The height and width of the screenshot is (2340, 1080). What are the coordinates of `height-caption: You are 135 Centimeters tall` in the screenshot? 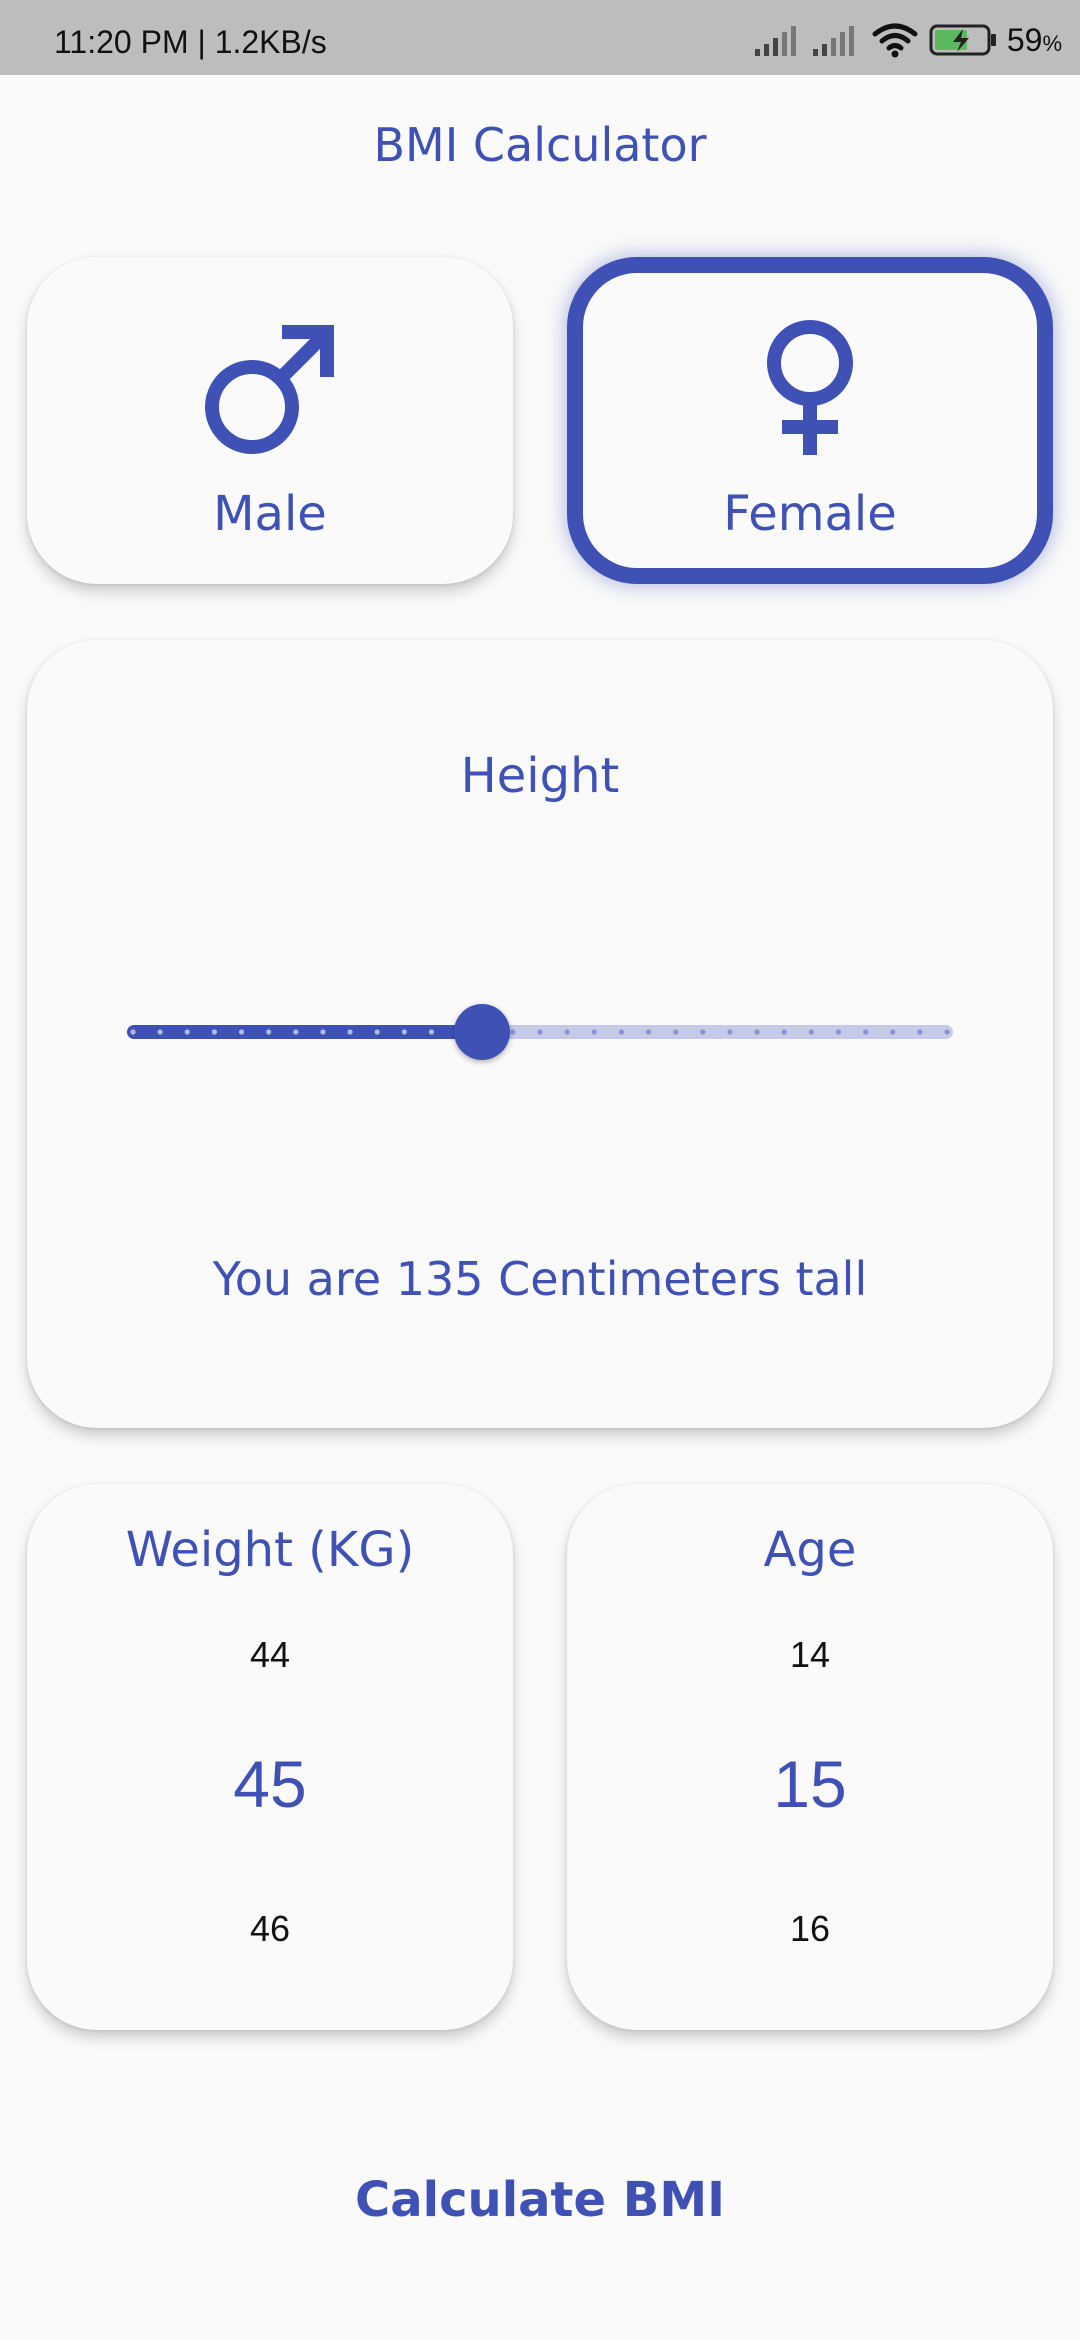 It's located at (540, 1279).